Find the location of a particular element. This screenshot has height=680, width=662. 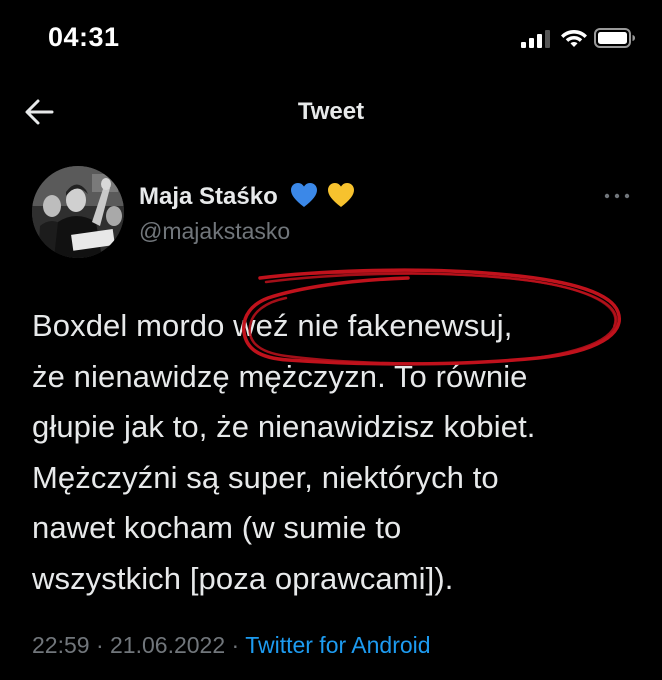

cellular-signal-icon is located at coordinates (535, 39).